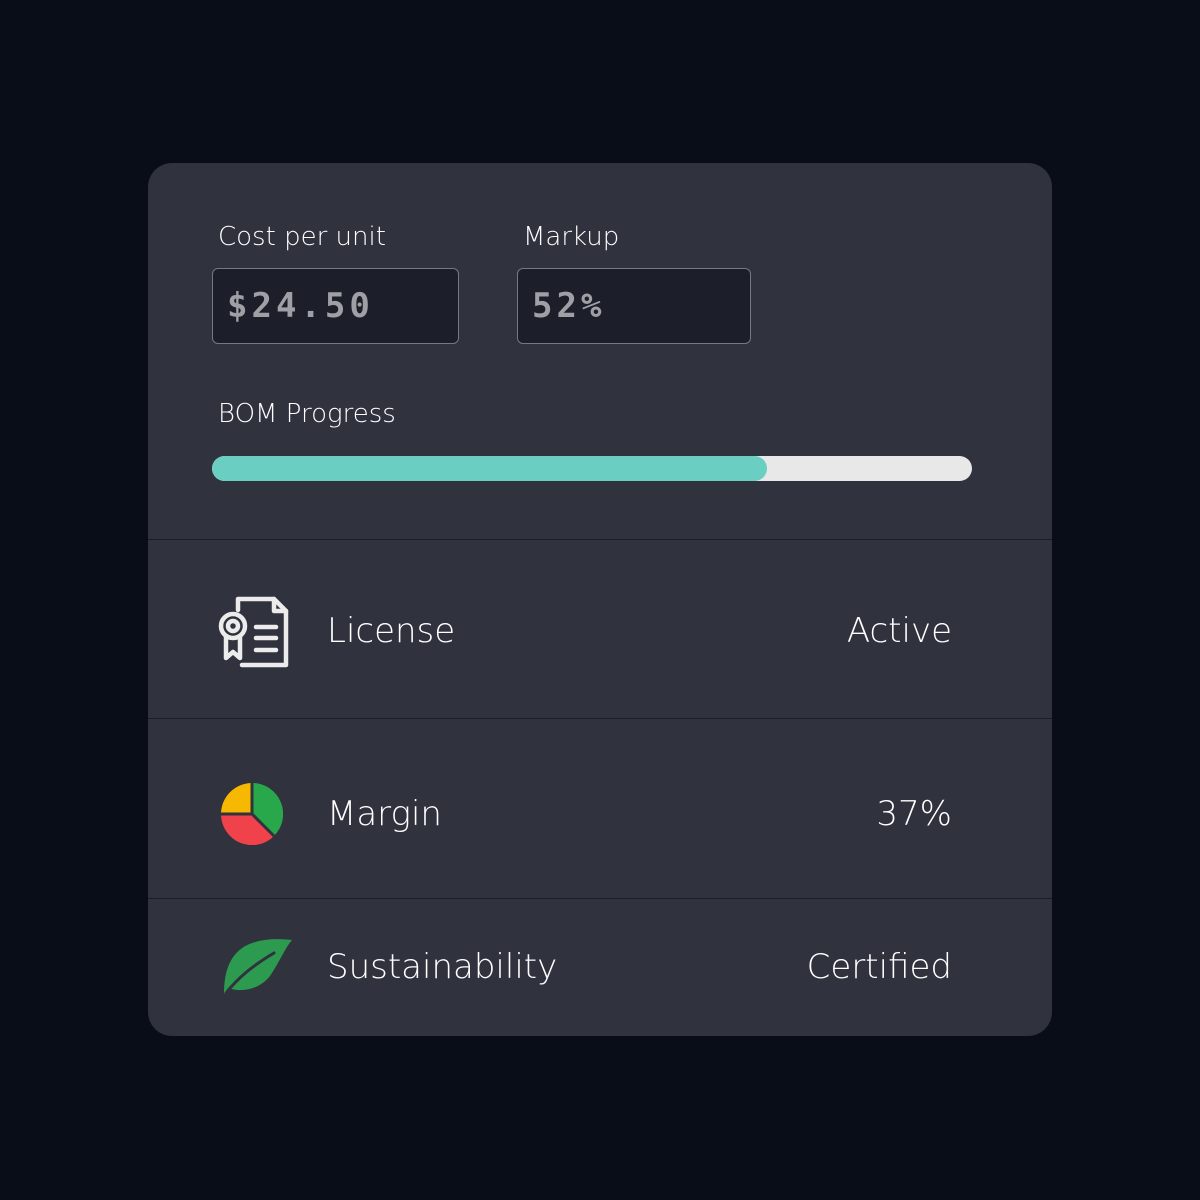  I want to click on sustainability-label: Sustainability, so click(442, 967).